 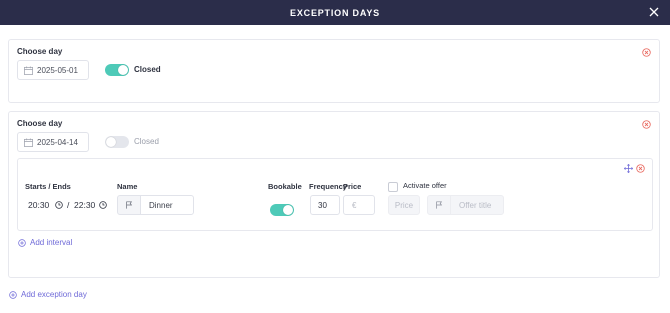 What do you see at coordinates (282, 210) in the screenshot?
I see `bookable-toggle` at bounding box center [282, 210].